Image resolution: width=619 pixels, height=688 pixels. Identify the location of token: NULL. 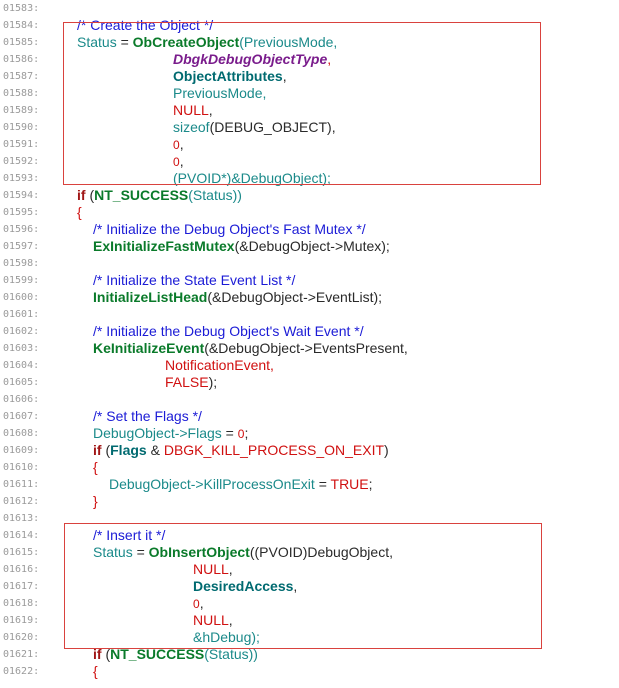
(191, 110).